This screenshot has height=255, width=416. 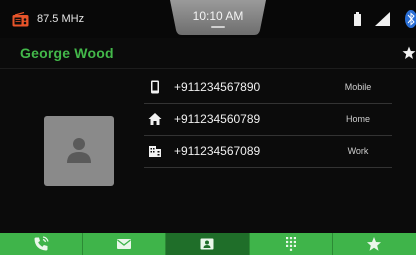 I want to click on tab-contacts, so click(x=208, y=244).